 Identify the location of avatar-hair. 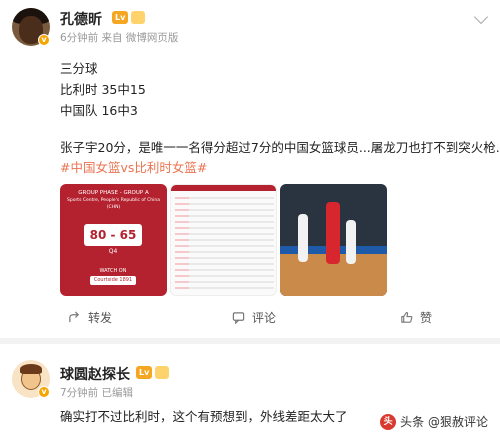
(31, 369).